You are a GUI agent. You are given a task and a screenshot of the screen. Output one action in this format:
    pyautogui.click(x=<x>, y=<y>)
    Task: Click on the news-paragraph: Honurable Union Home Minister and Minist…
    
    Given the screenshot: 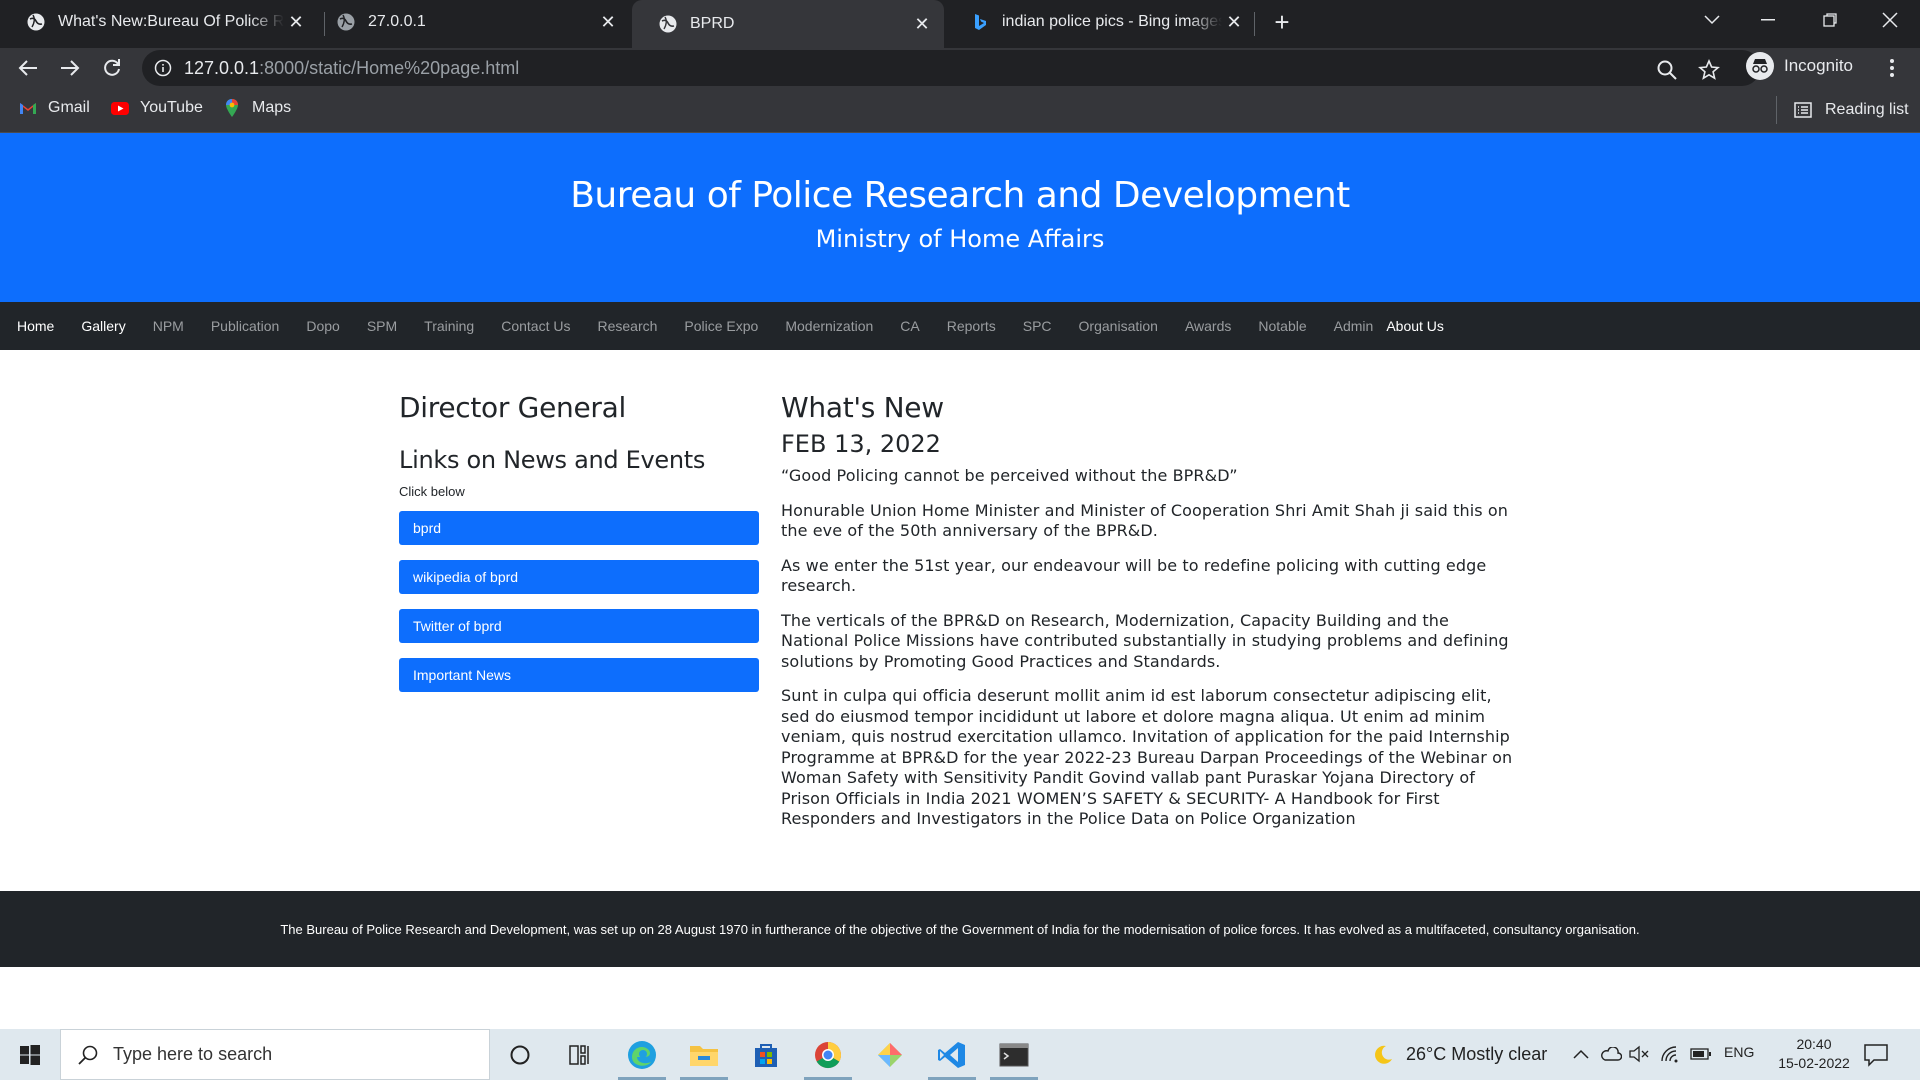 What is the action you would take?
    pyautogui.click(x=1145, y=520)
    